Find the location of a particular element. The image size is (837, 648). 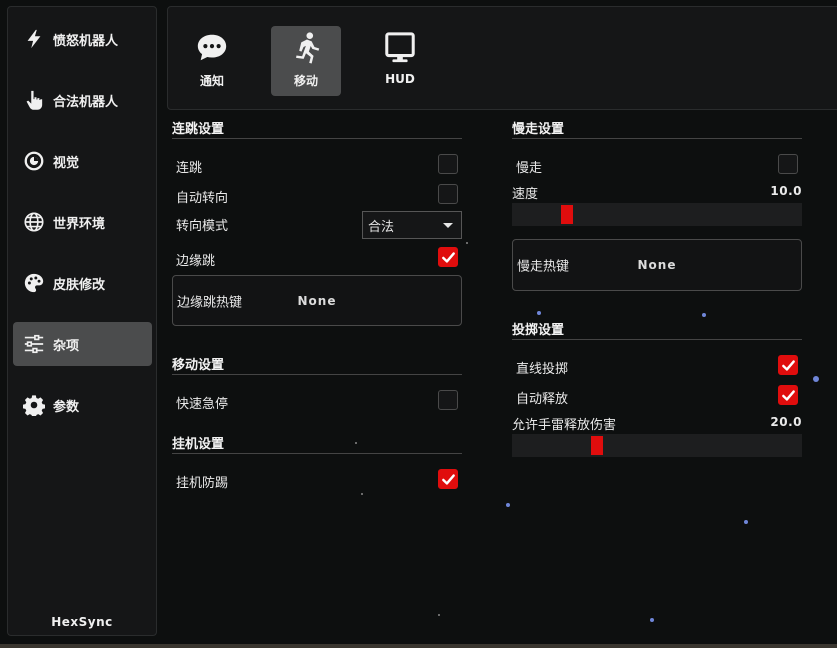

palette-icon is located at coordinates (34, 283).